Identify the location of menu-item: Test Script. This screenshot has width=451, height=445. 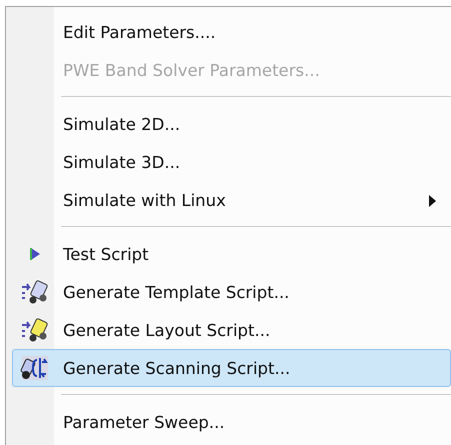
(231, 254).